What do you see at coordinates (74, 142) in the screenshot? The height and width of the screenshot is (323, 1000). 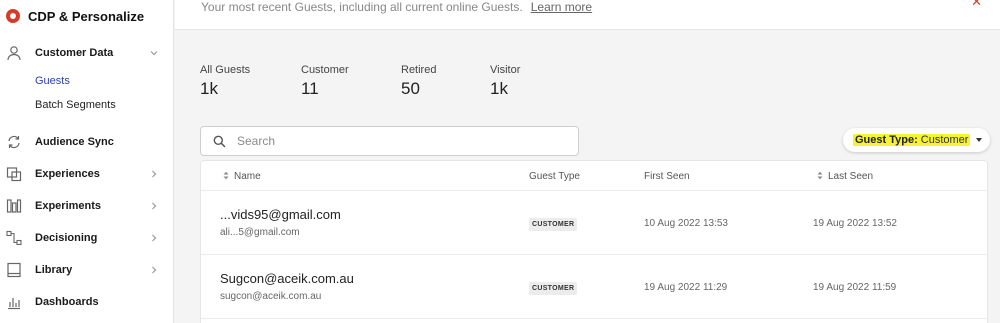 I see `sidebar-item-label: Audience Sync` at bounding box center [74, 142].